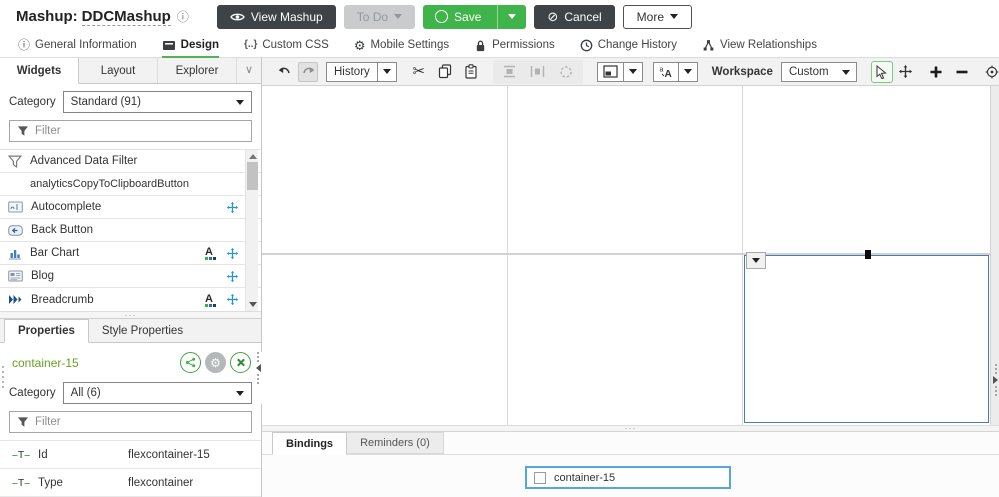 This screenshot has width=999, height=497. Describe the element at coordinates (308, 71) in the screenshot. I see `redo-icon` at that location.